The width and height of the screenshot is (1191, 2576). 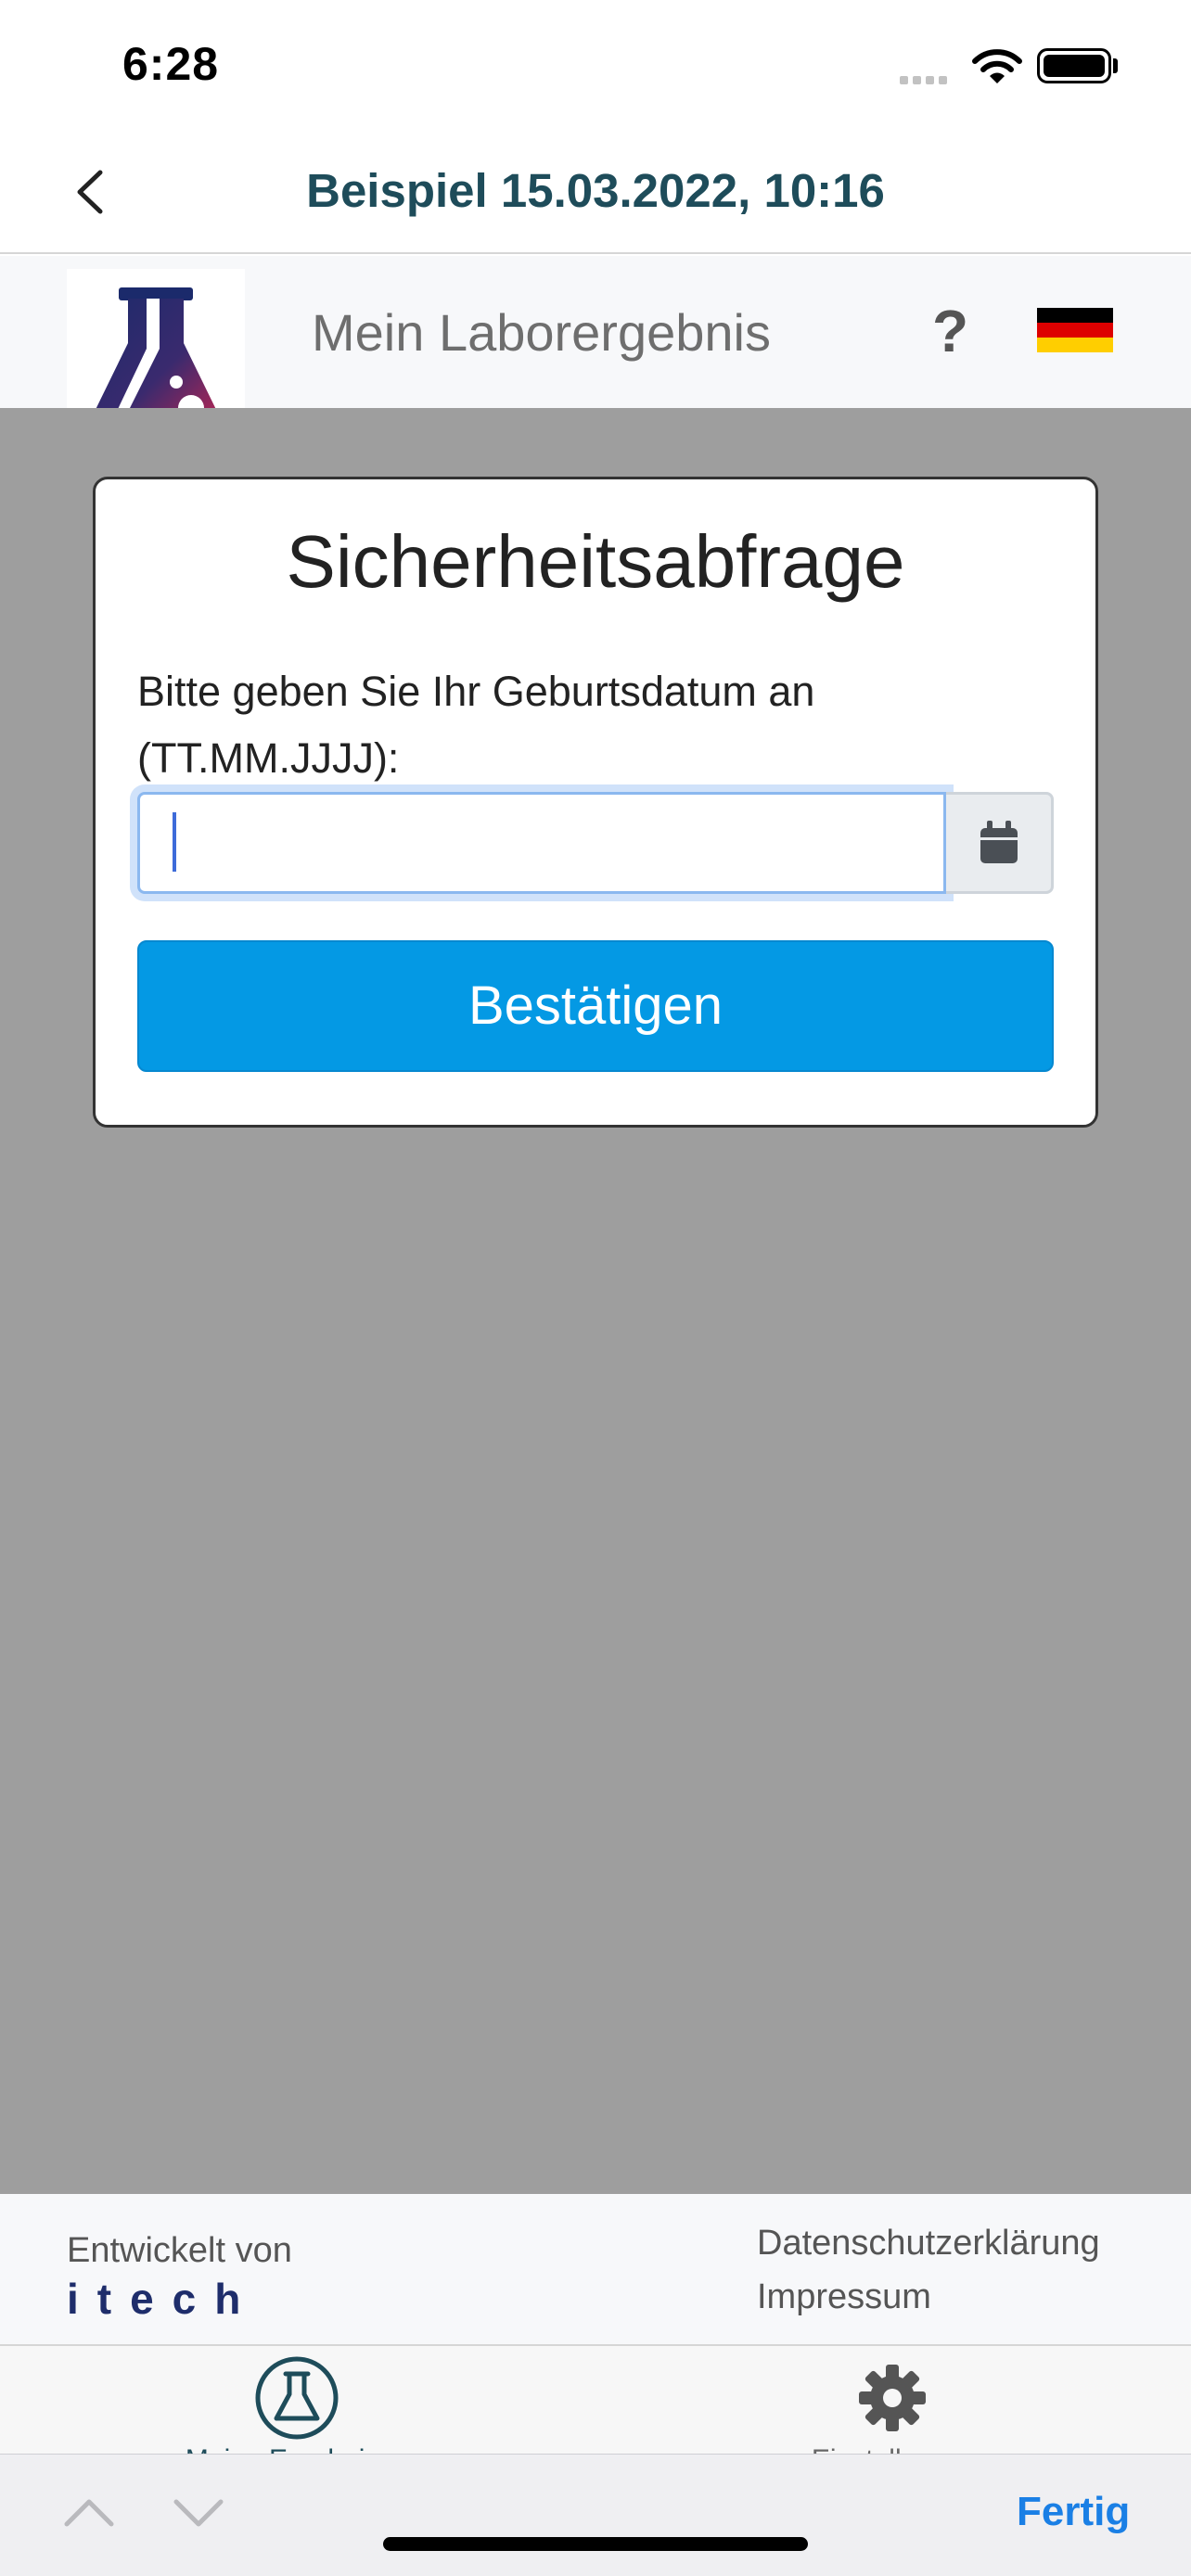 What do you see at coordinates (174, 842) in the screenshot?
I see `text-caret` at bounding box center [174, 842].